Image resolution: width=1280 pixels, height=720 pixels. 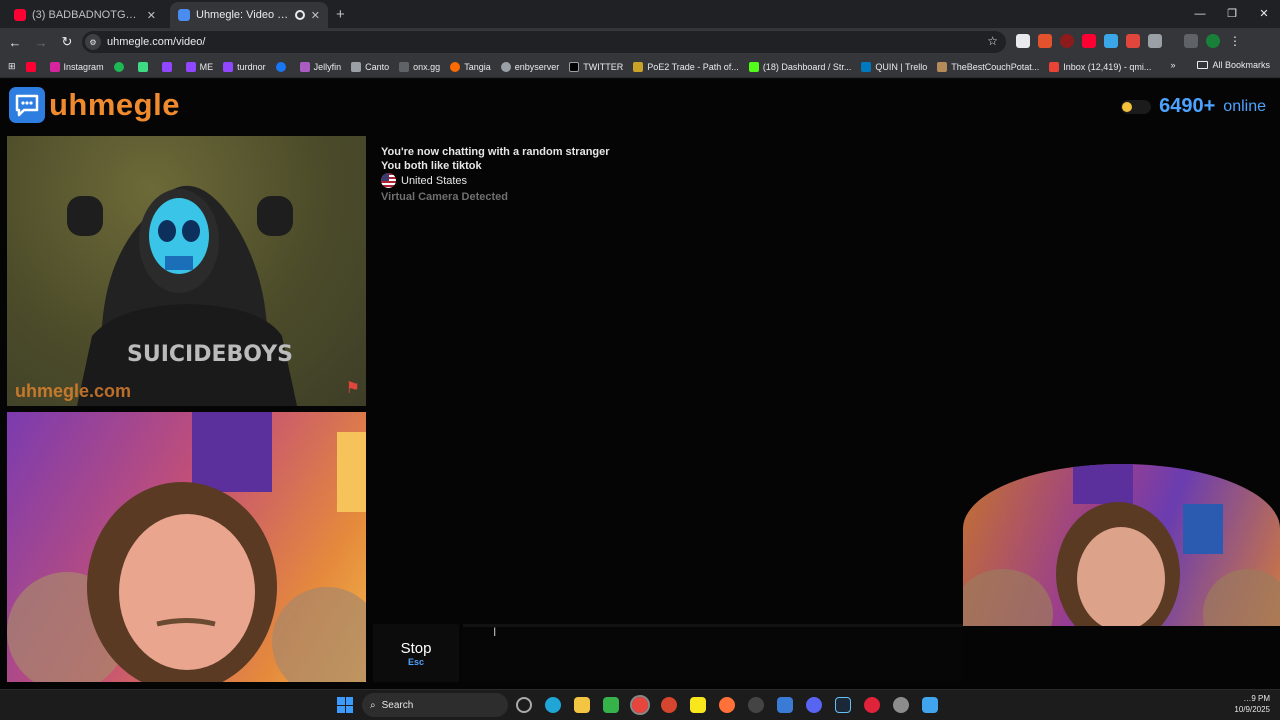 I want to click on self-video, so click(x=186, y=547).